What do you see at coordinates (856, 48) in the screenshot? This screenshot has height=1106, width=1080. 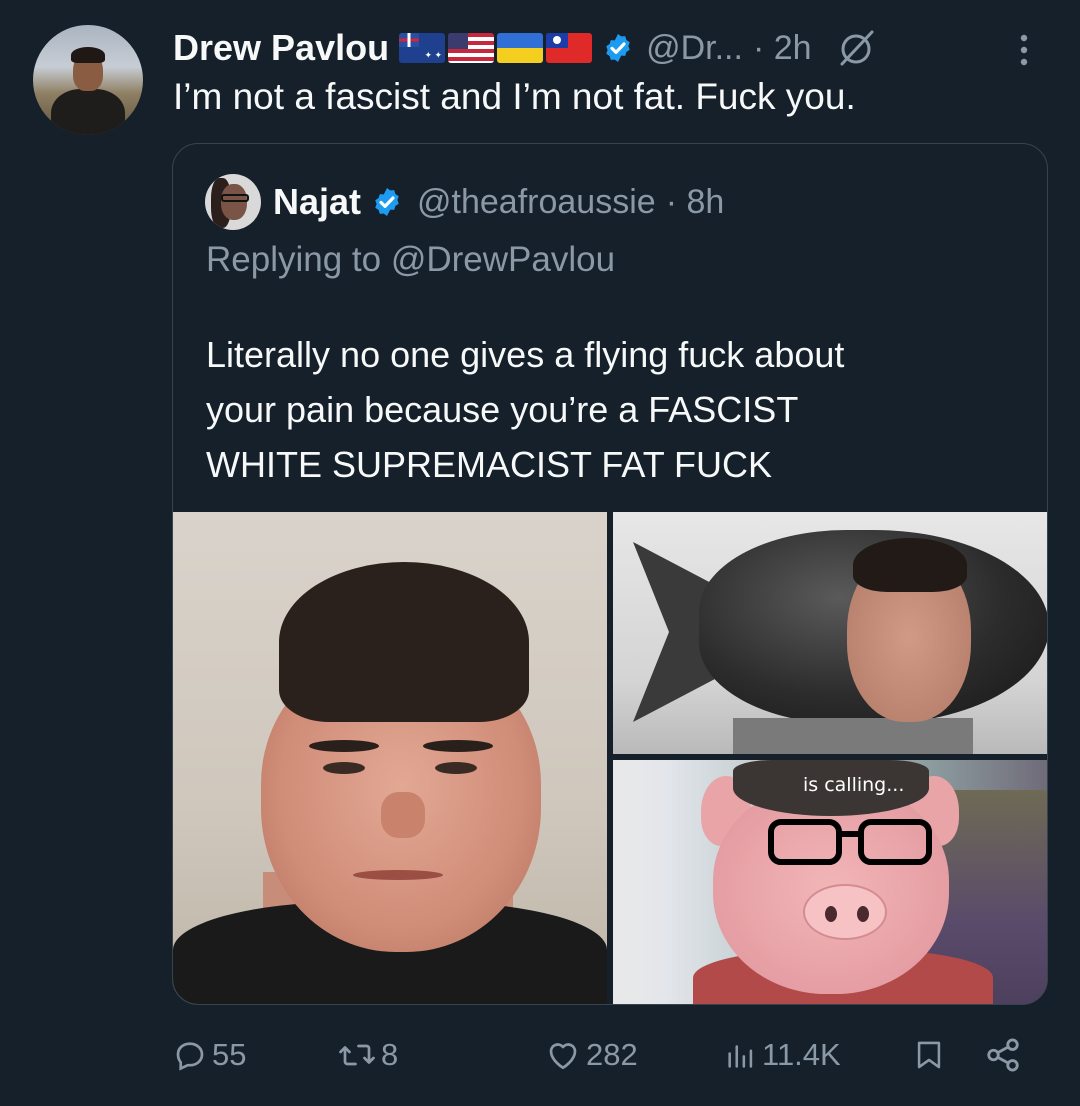 I see `grok-icon` at bounding box center [856, 48].